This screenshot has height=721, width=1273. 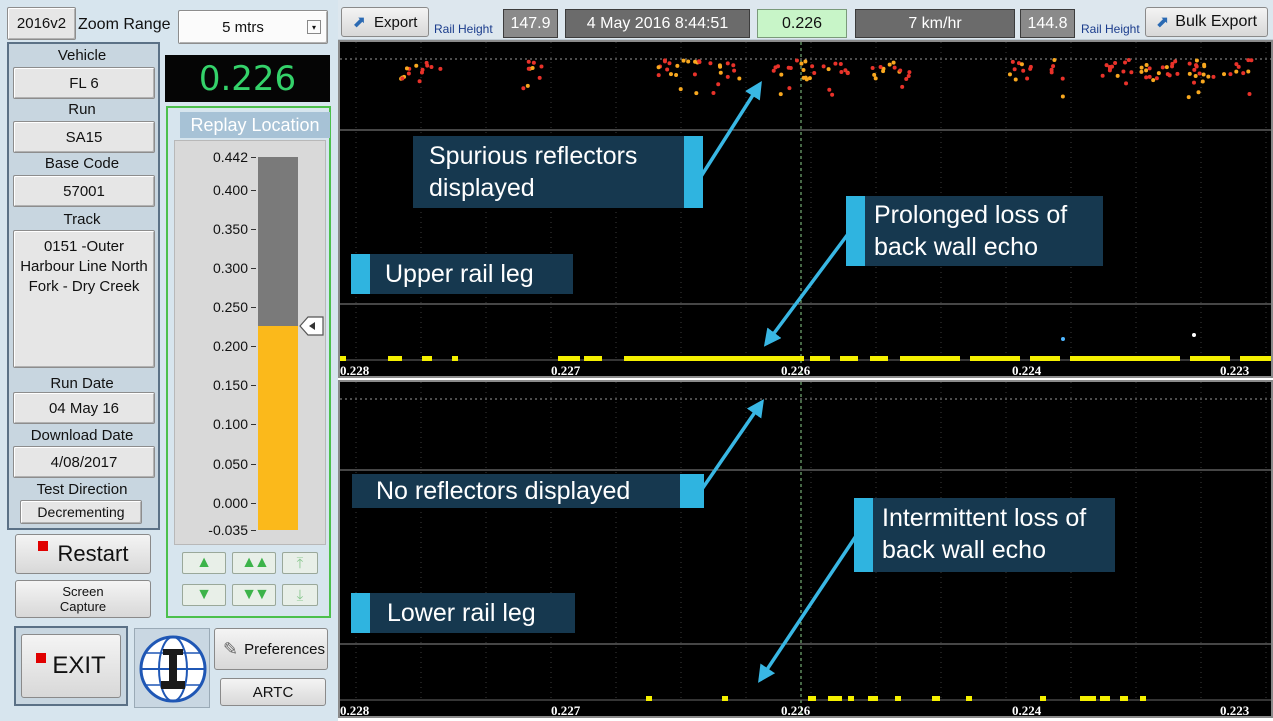 I want to click on arrow-spurious, so click(x=730, y=130).